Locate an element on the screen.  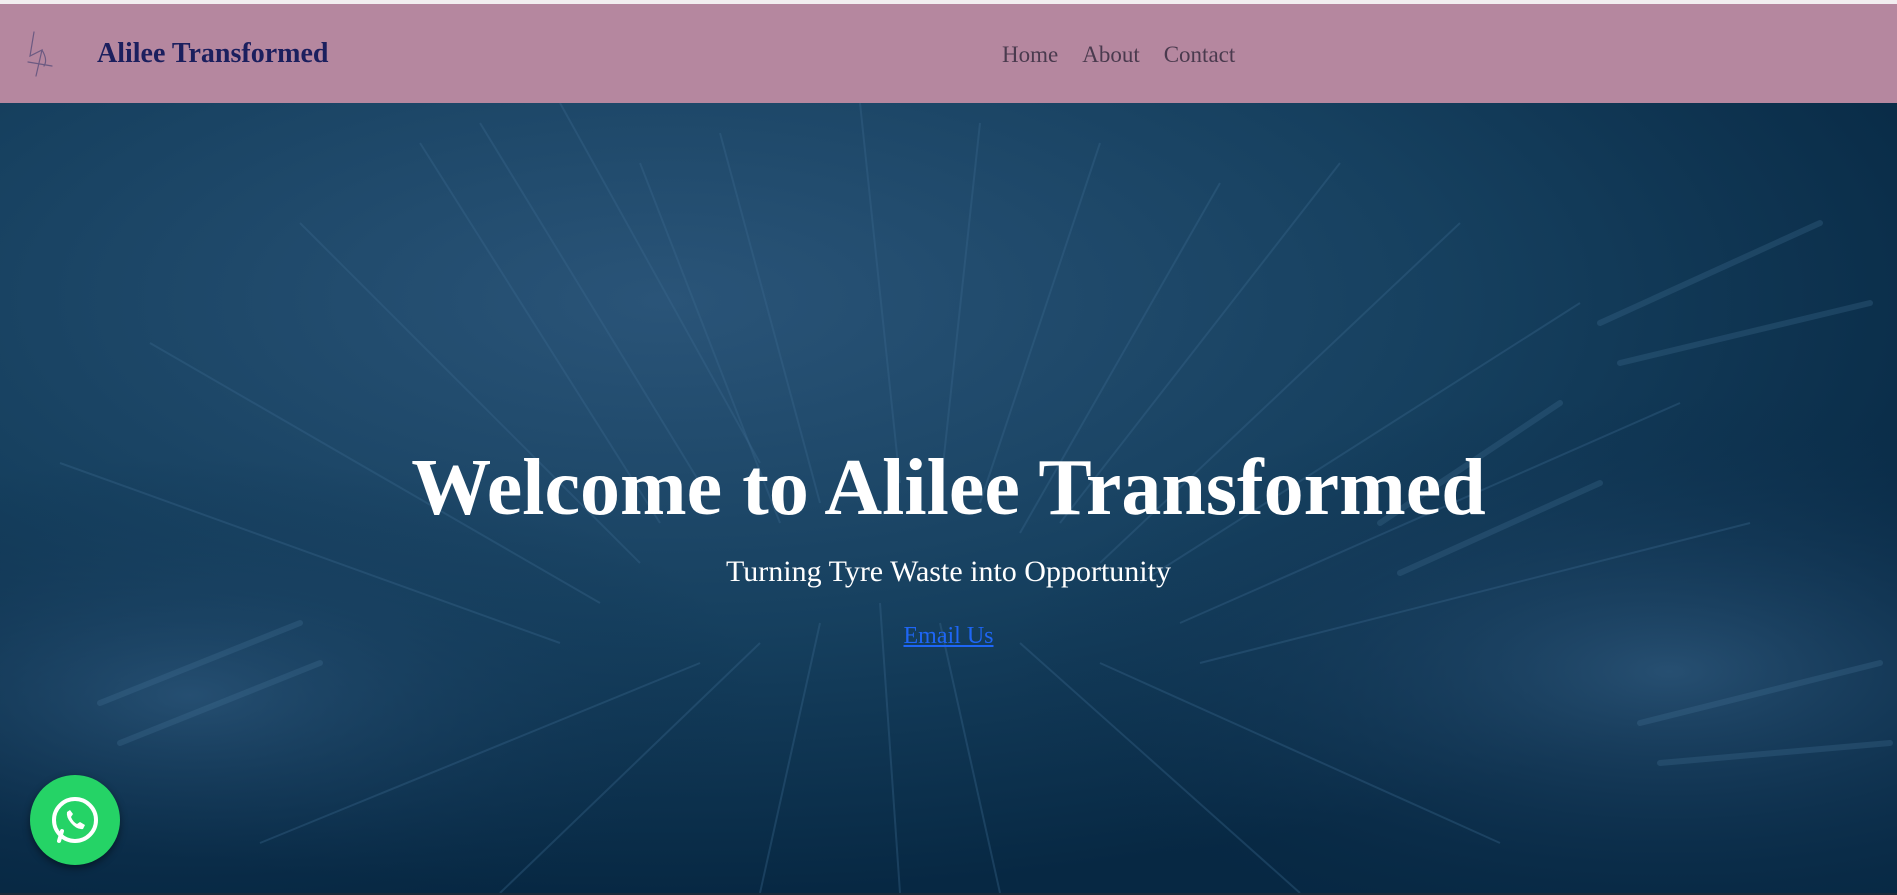
main-nav: Home About Contact is located at coordinates (1118, 55).